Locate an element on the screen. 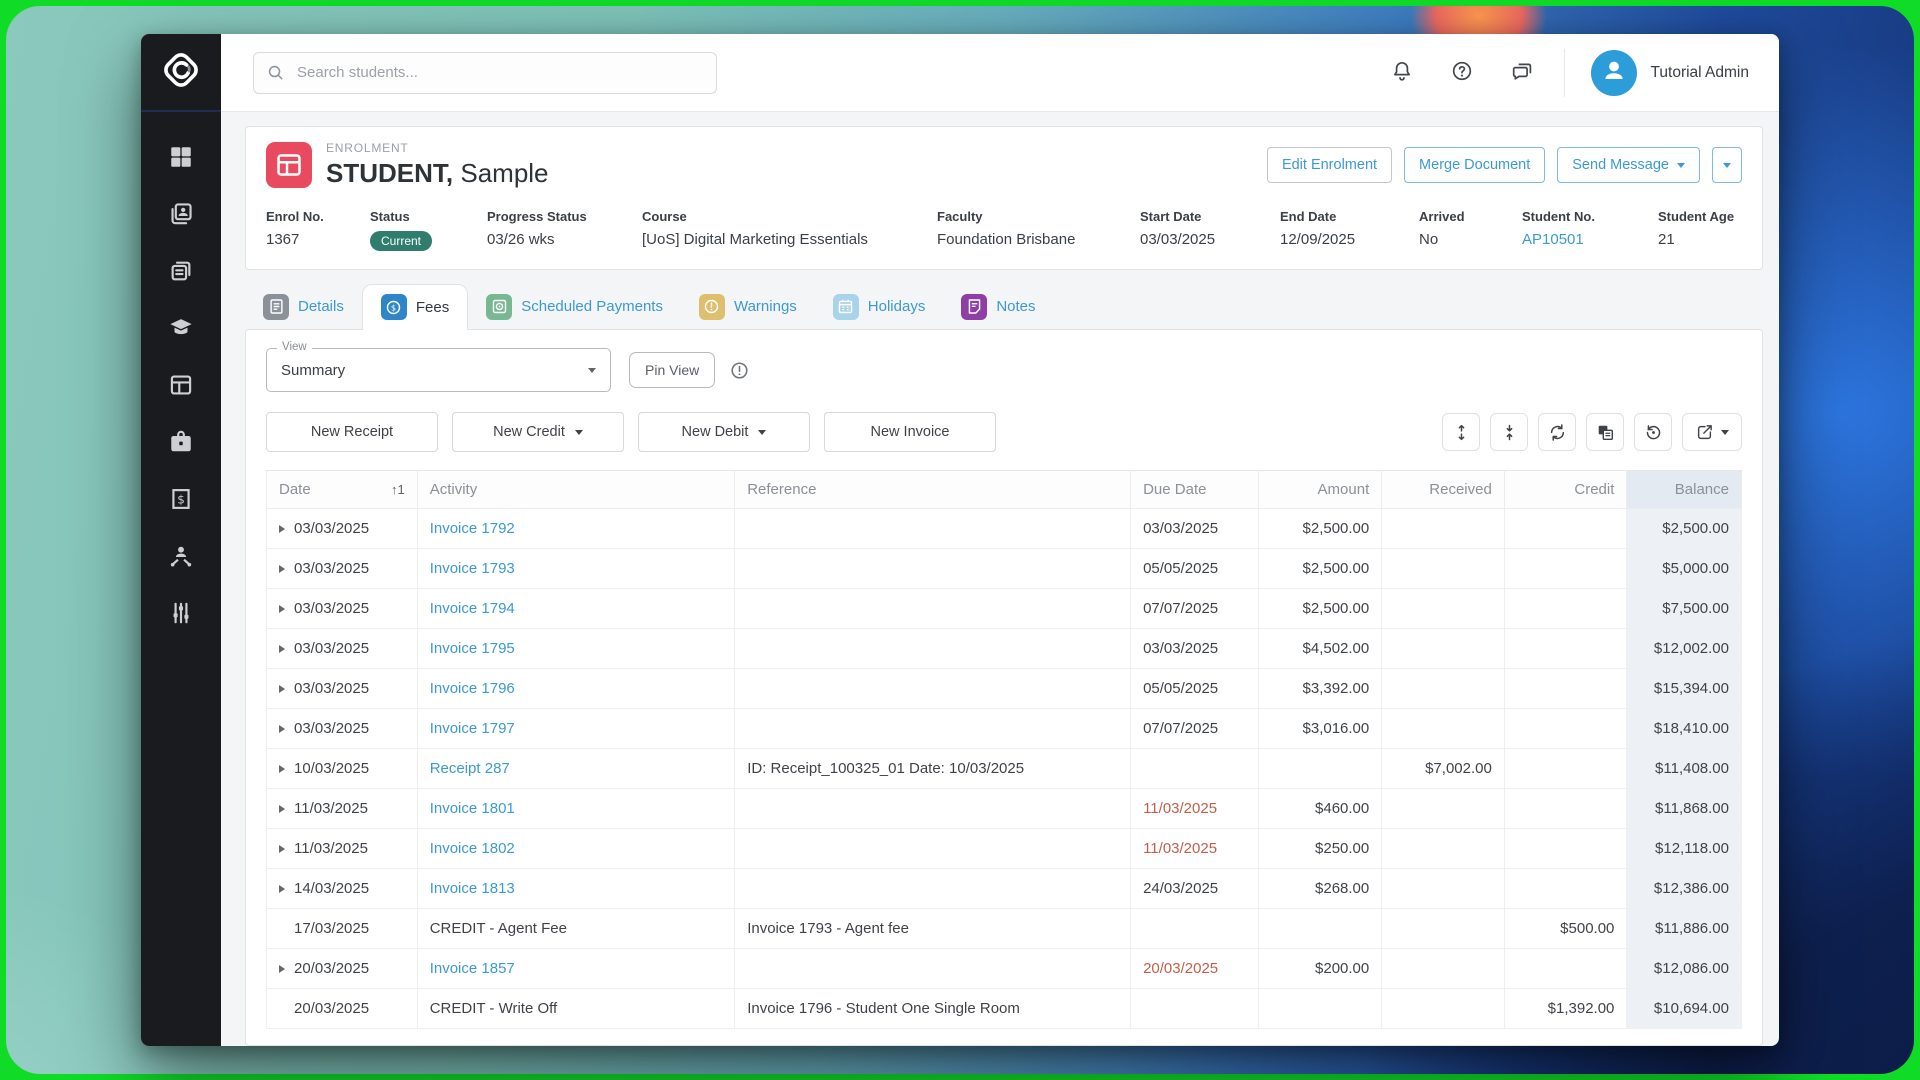 This screenshot has width=1920, height=1080. field-label: Student Age is located at coordinates (1696, 216).